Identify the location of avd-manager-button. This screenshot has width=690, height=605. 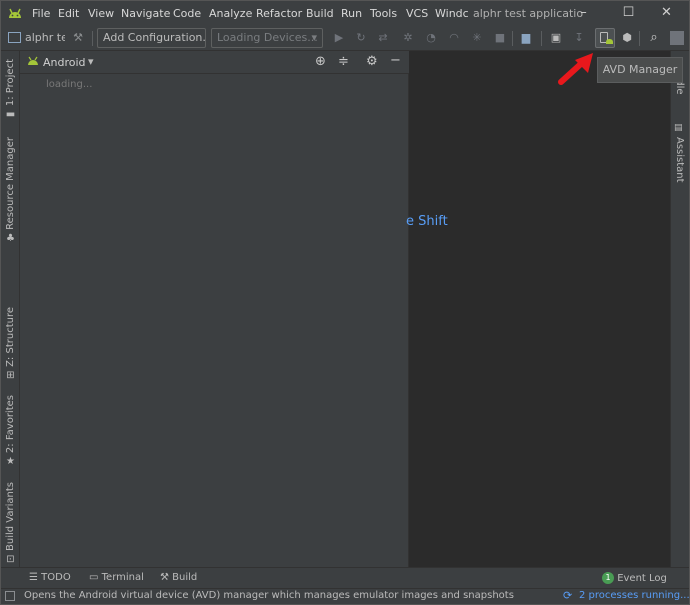
(605, 38).